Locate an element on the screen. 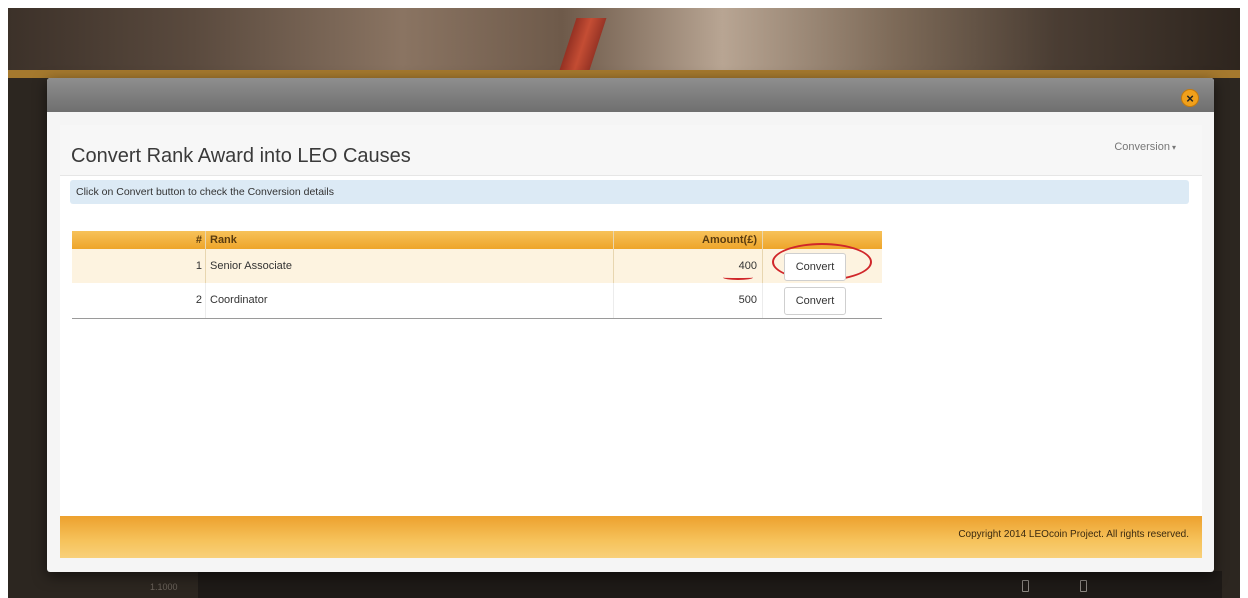 Image resolution: width=1248 pixels, height=598 pixels. modal-header-bar: × is located at coordinates (630, 95).